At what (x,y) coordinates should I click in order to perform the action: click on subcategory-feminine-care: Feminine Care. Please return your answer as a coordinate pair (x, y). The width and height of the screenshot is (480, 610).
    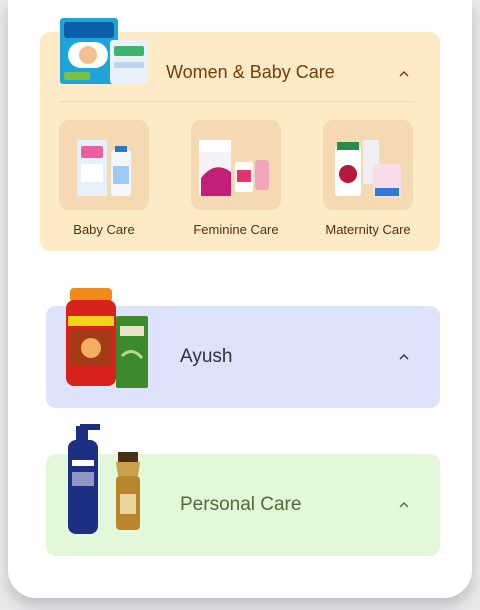
    Looking at the image, I should click on (236, 178).